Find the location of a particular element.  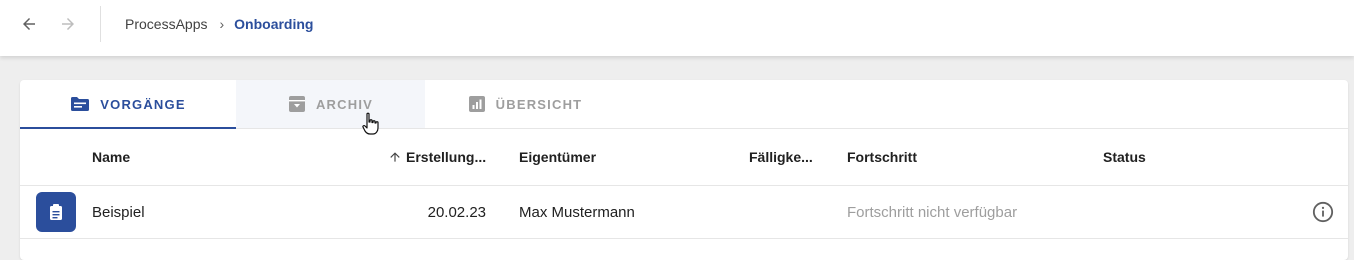

row-created: 20.02.23 is located at coordinates (456, 212).